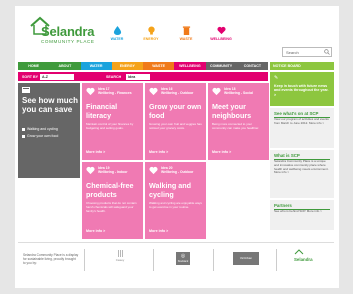 Image resolution: width=353 pixels, height=294 pixels. I want to click on bin-icon, so click(186, 30).